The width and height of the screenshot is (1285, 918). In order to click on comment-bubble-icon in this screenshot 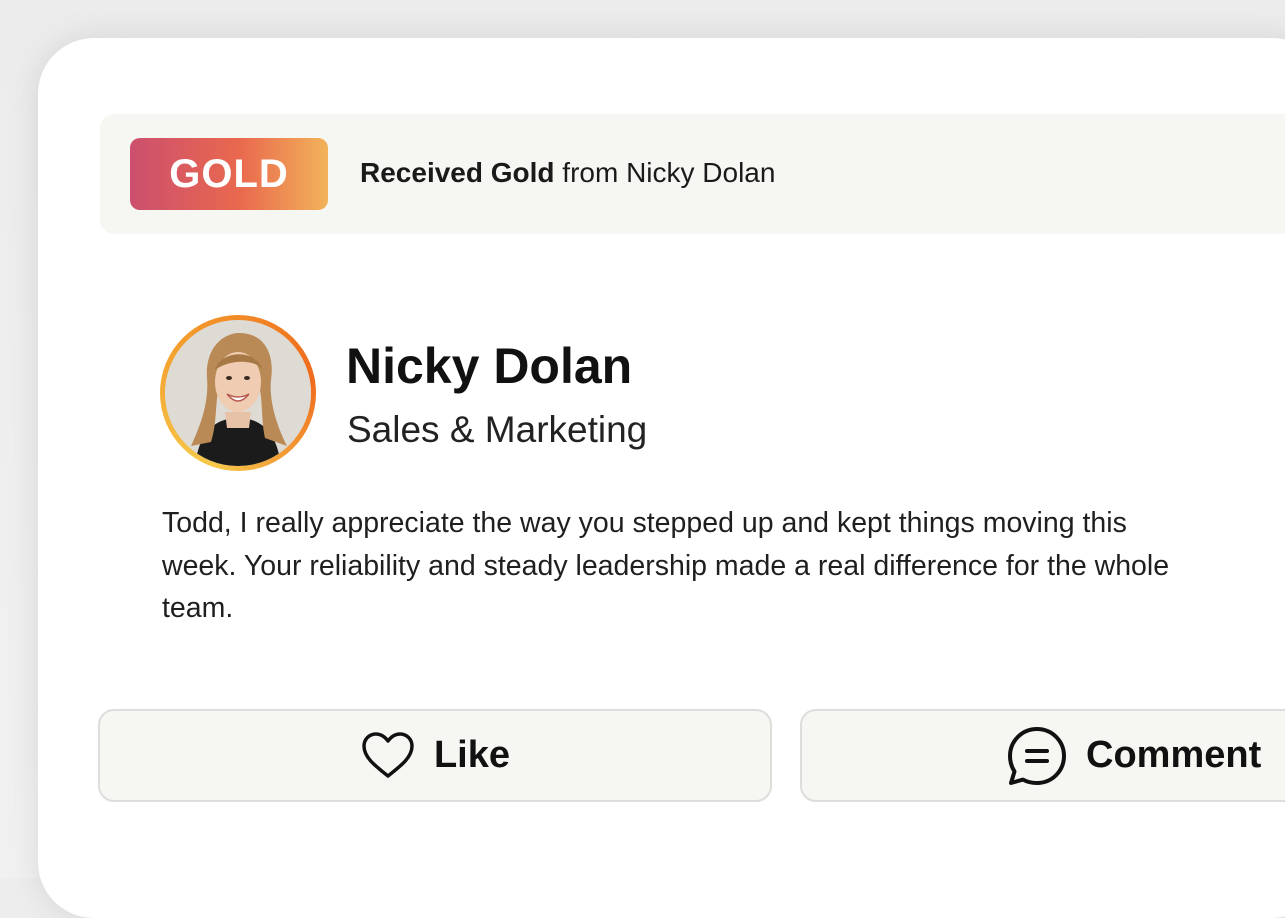, I will do `click(1037, 756)`.